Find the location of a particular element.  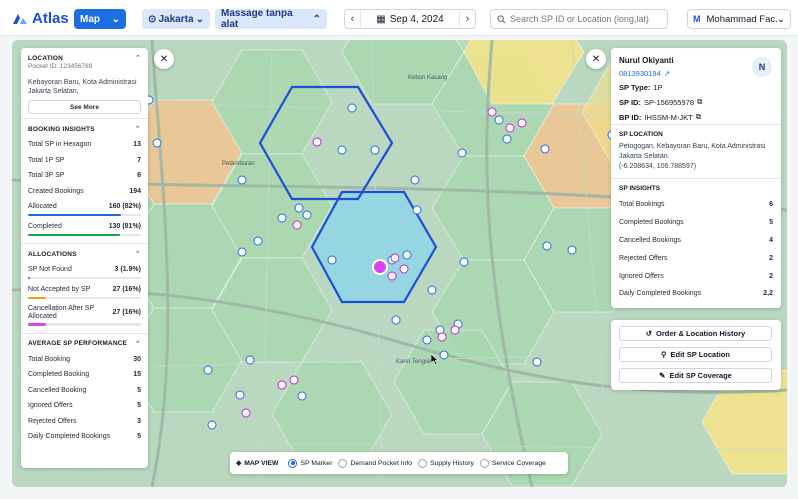

edit-sp-coverage-button: ✎ Edit SP Coverage is located at coordinates (695, 375).